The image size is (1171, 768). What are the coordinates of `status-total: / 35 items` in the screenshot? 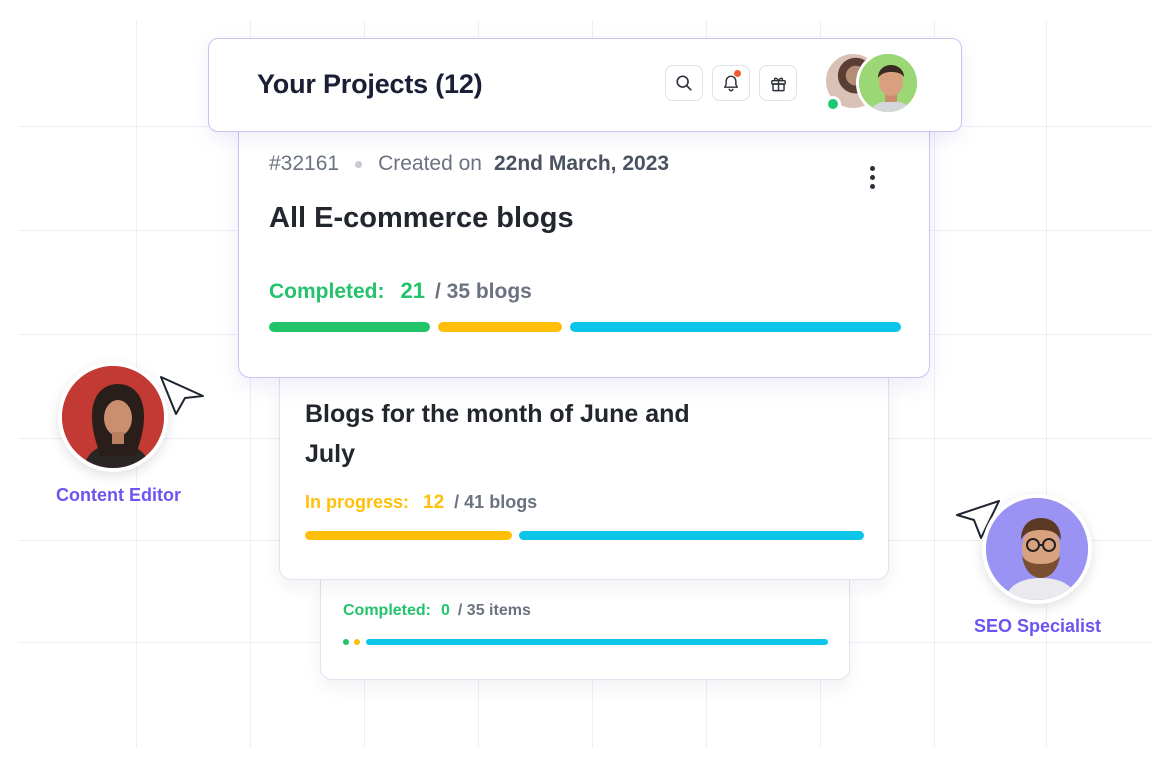 It's located at (494, 610).